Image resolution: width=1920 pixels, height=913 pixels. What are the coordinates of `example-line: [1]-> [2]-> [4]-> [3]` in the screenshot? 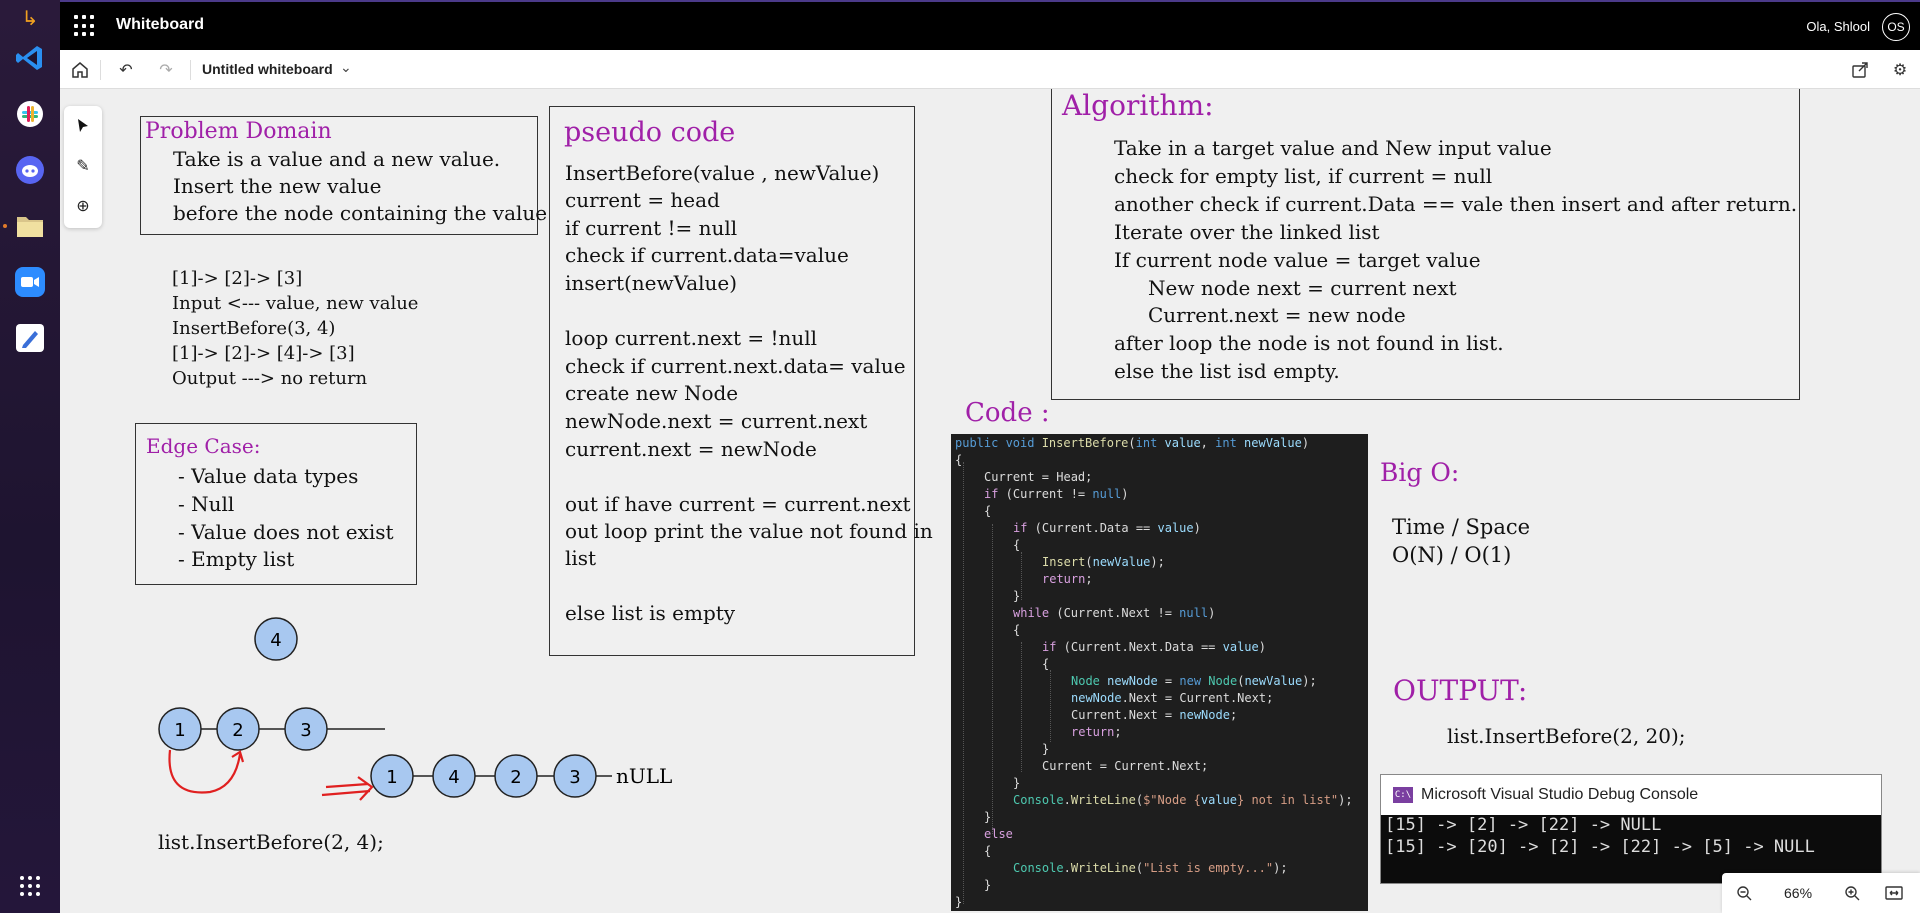 It's located at (263, 353).